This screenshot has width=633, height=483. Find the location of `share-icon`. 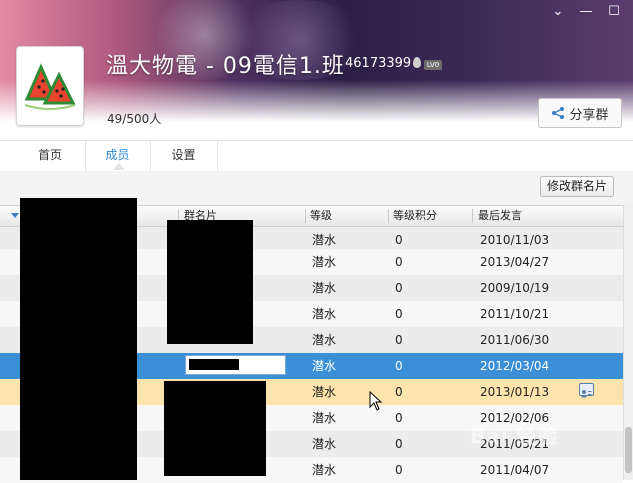

share-icon is located at coordinates (558, 113).